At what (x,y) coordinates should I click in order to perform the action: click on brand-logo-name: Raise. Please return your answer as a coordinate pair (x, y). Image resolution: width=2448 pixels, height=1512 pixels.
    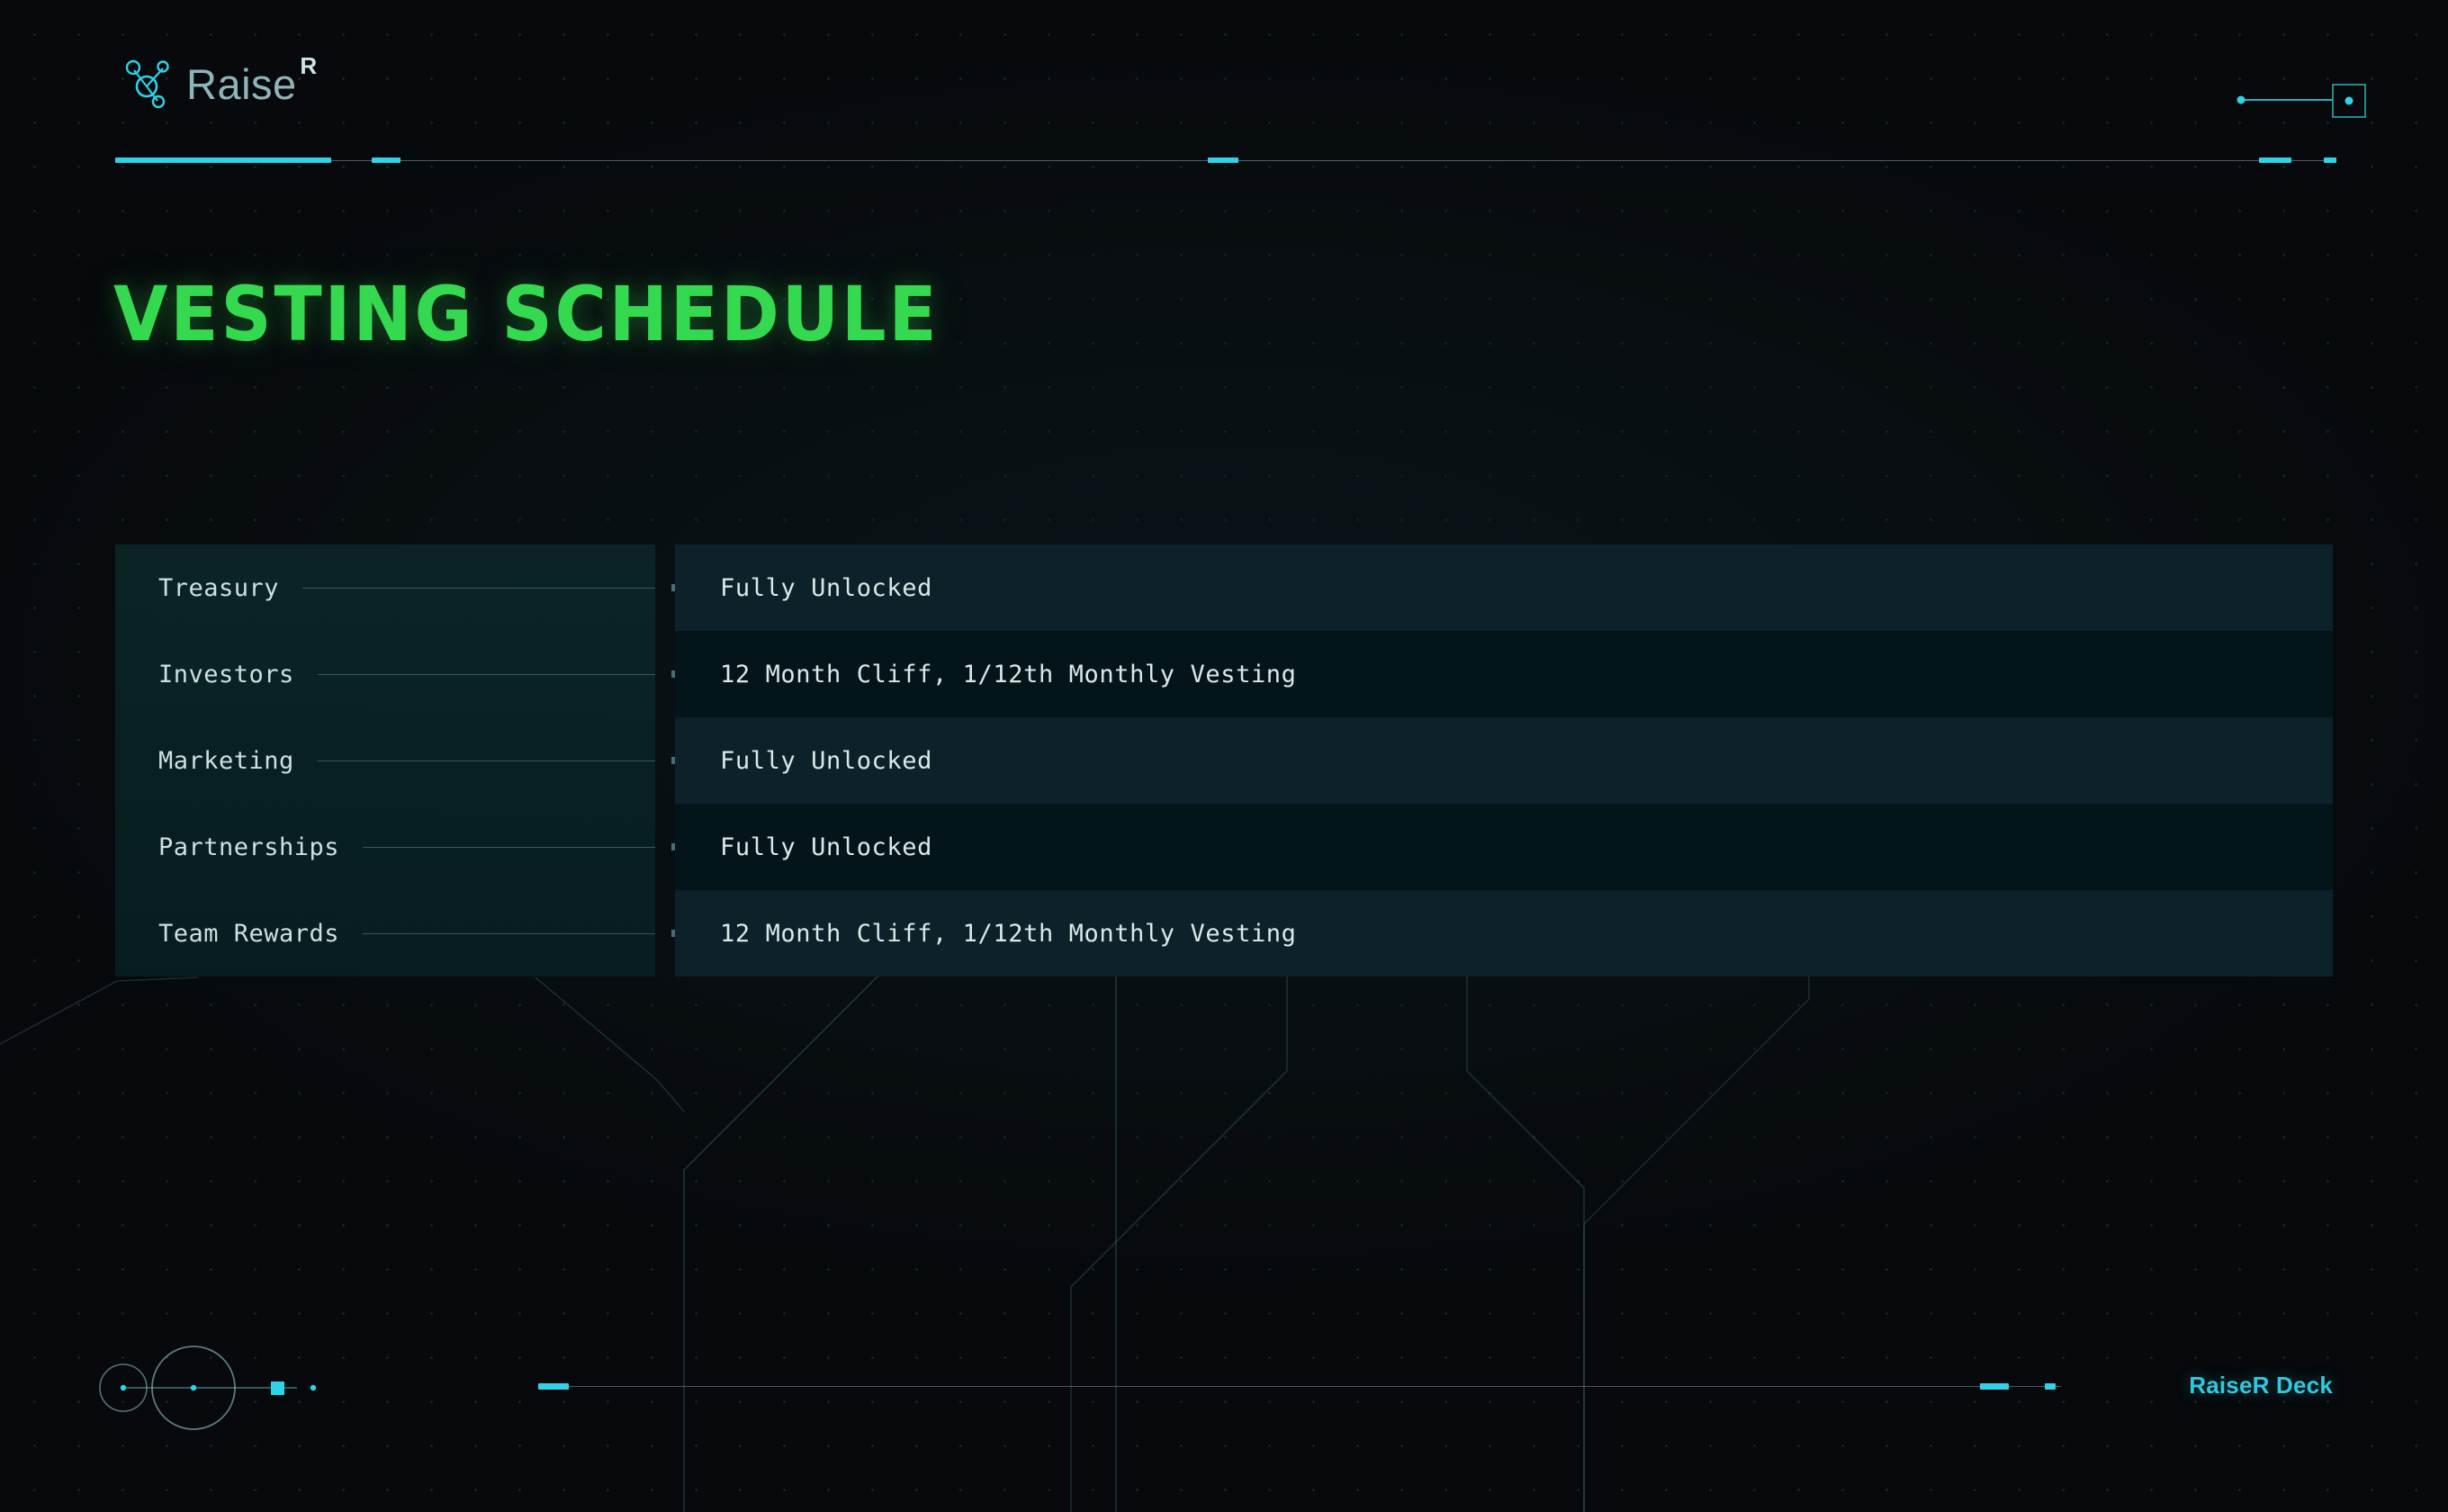
    Looking at the image, I should click on (242, 84).